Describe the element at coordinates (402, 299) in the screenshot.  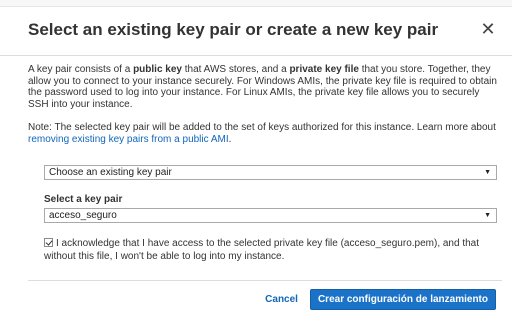
I see `create-launch-configuration-button: Crear configuración de lanzamiento` at that location.